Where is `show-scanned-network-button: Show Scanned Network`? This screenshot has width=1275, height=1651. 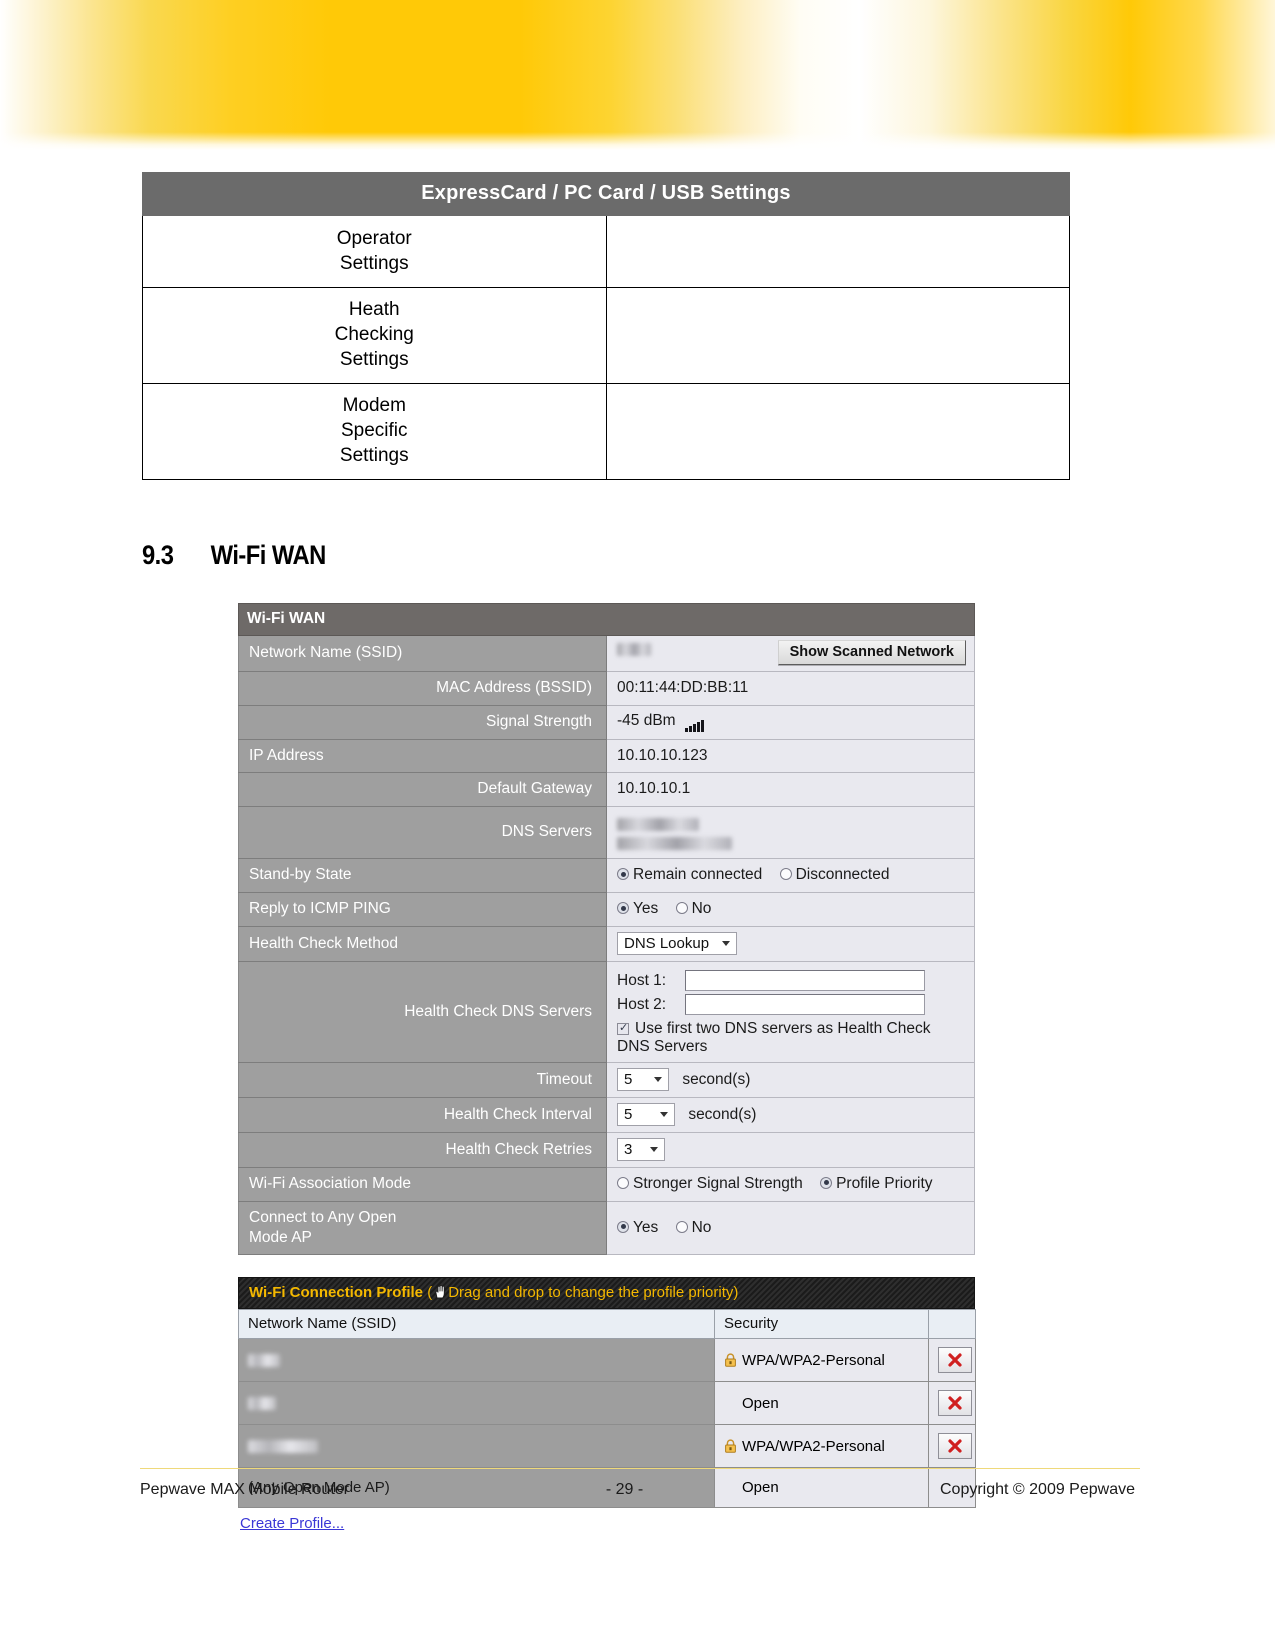 show-scanned-network-button: Show Scanned Network is located at coordinates (871, 652).